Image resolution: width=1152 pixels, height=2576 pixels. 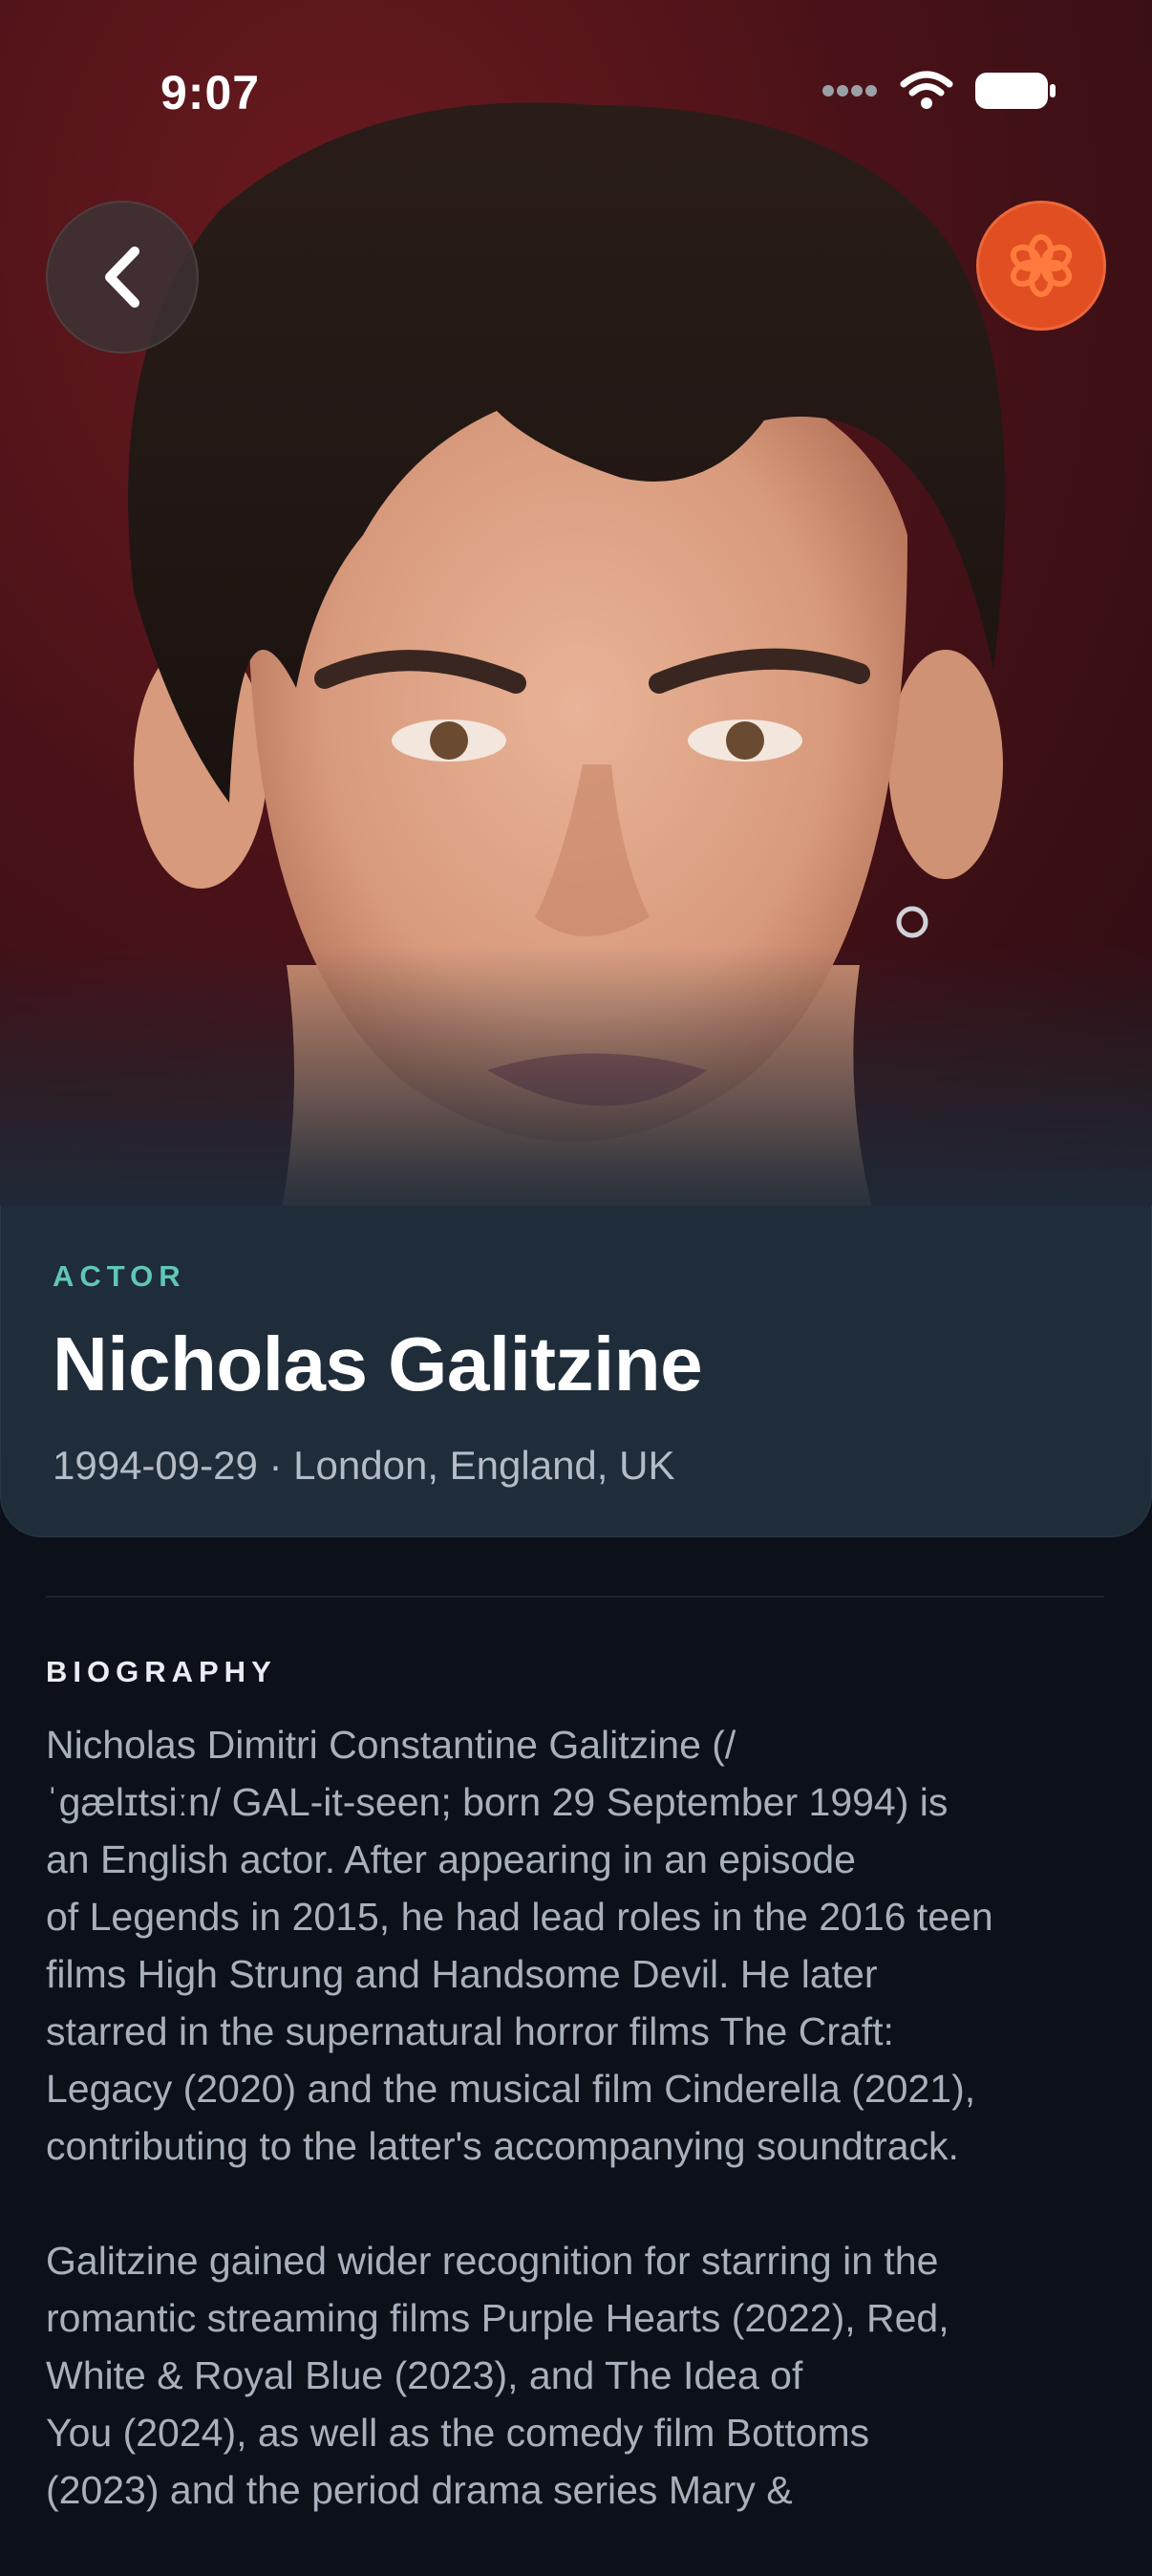 I want to click on birth-info: 1994-09-29 · London, England, UK, so click(x=364, y=1465).